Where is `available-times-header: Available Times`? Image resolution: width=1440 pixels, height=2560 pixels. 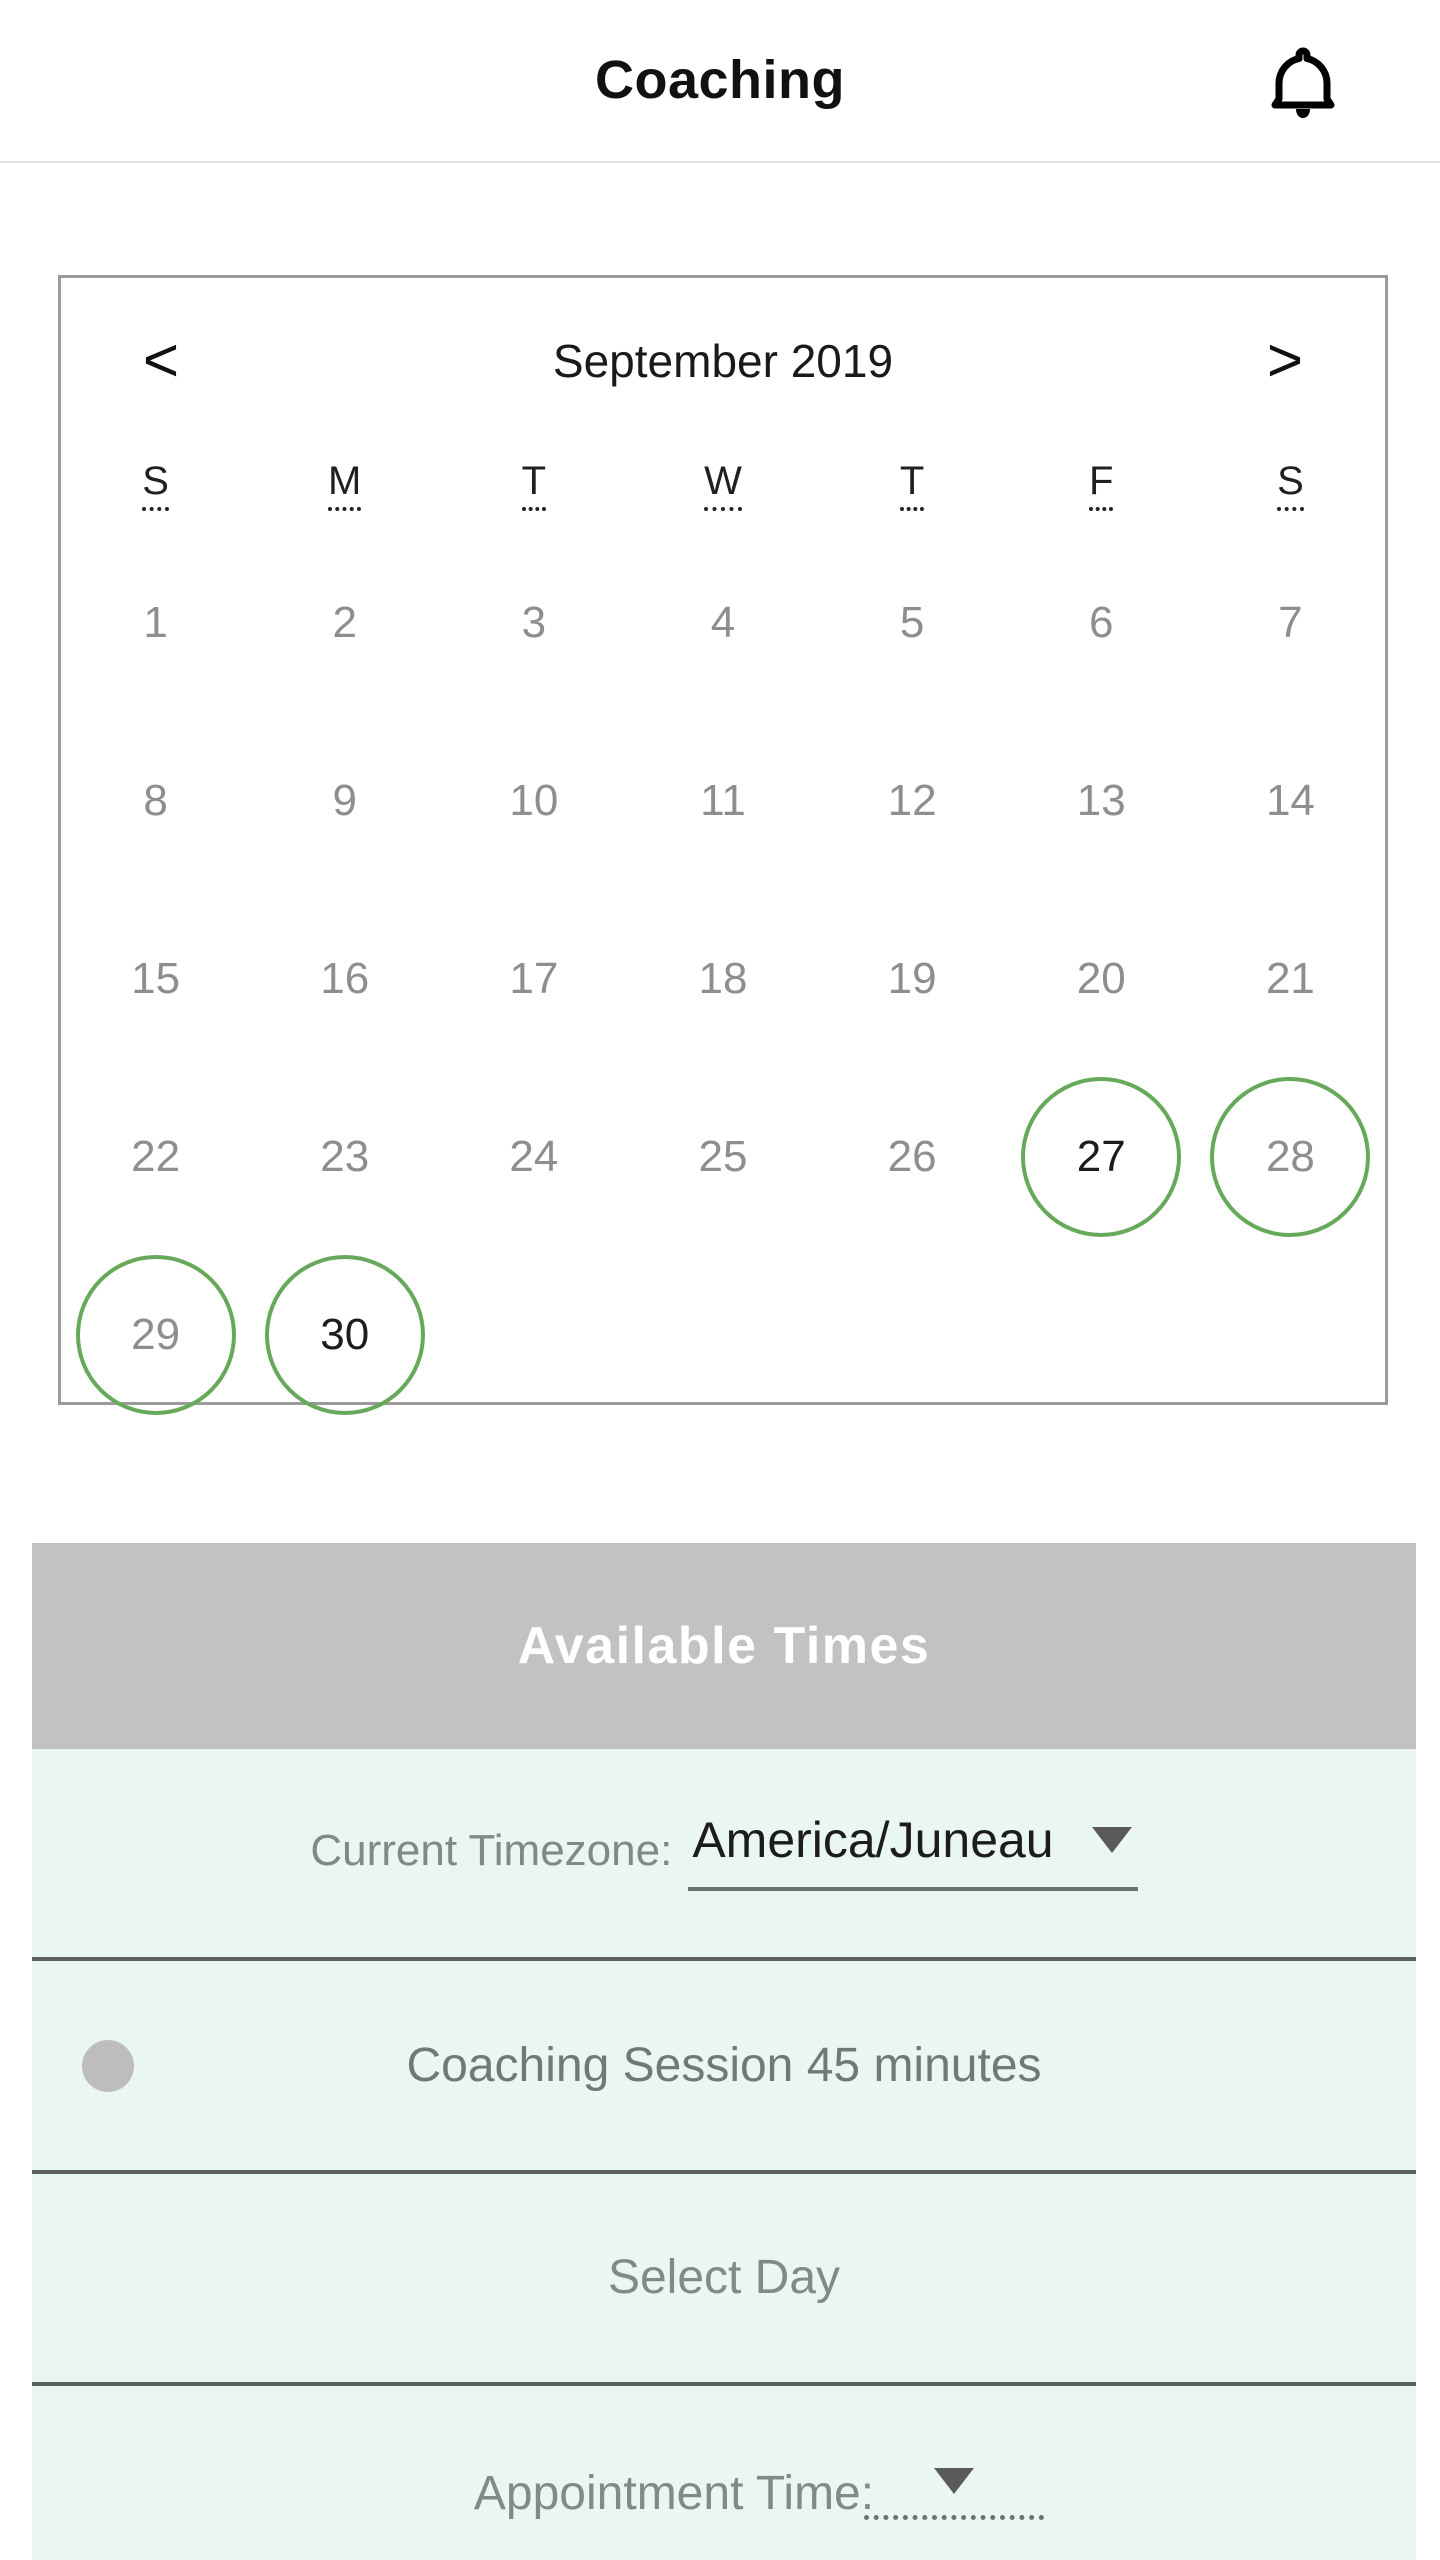 available-times-header: Available Times is located at coordinates (724, 1646).